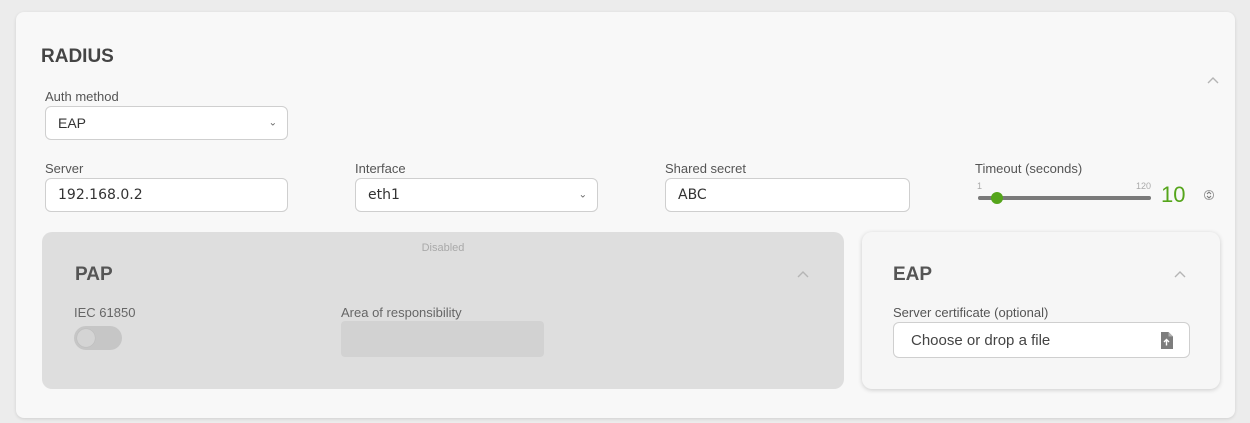  What do you see at coordinates (787, 195) in the screenshot?
I see `shared-secret-input: ABC` at bounding box center [787, 195].